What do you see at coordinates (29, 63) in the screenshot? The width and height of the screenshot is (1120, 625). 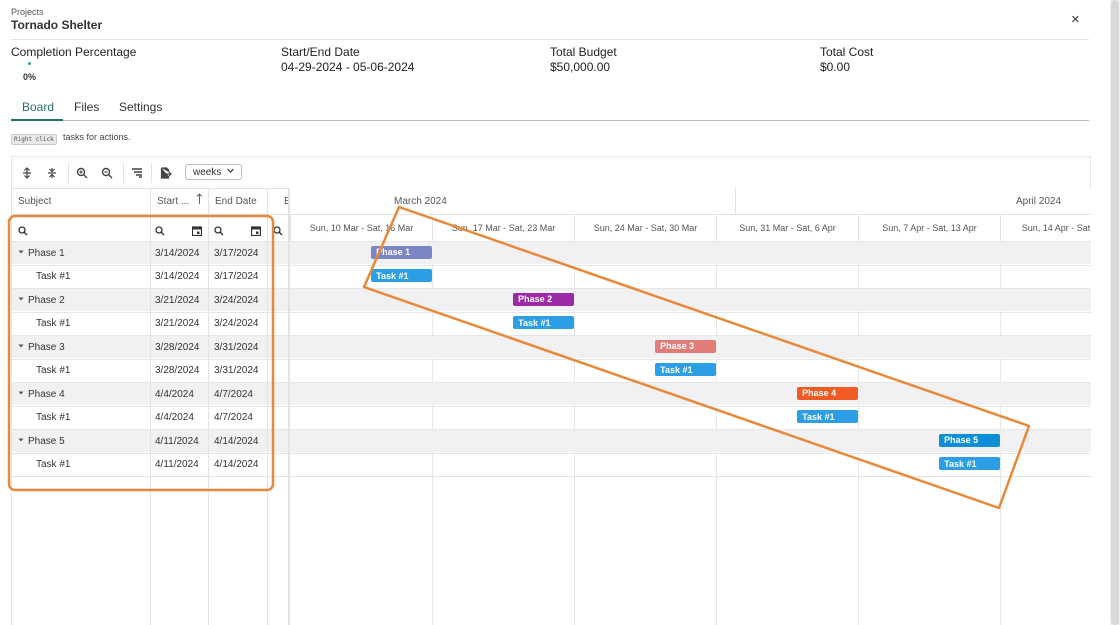 I see `completion-progress-ring` at bounding box center [29, 63].